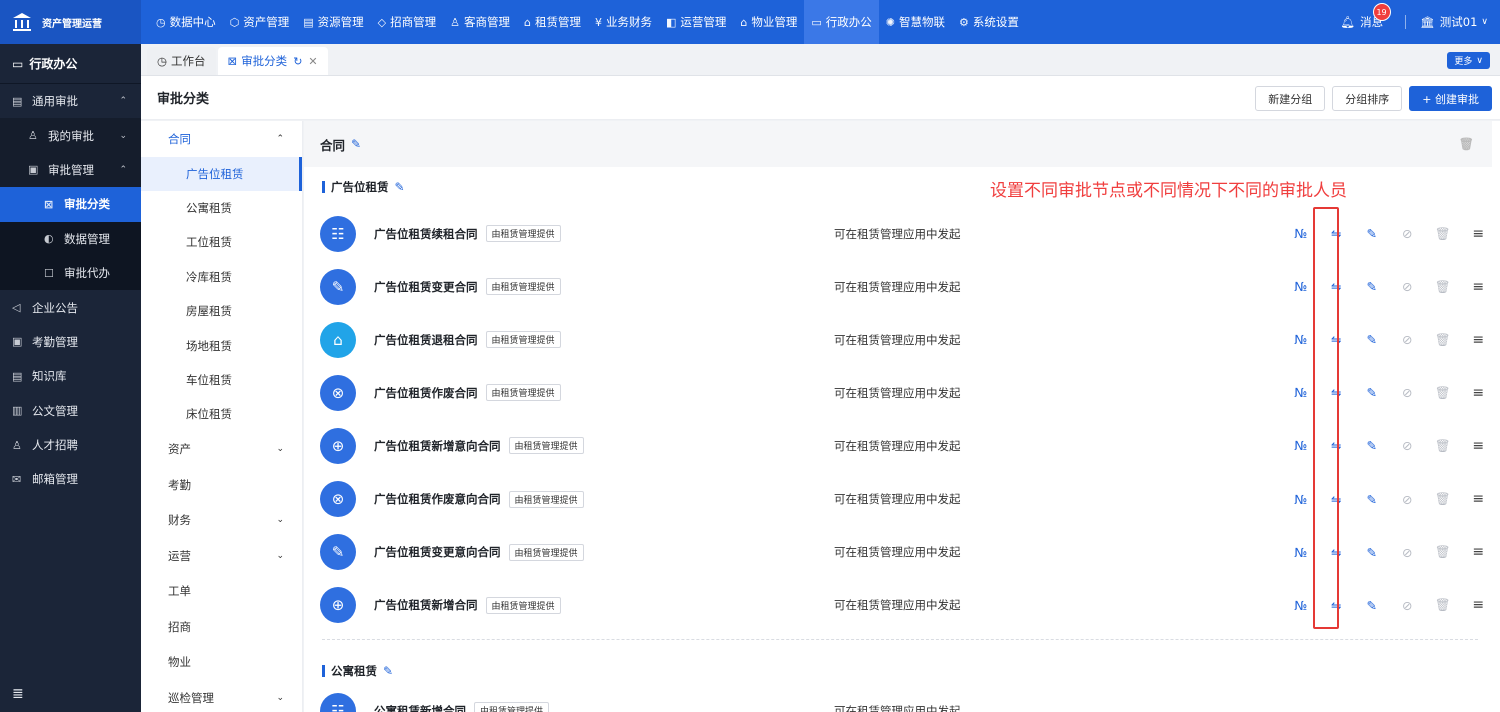 The width and height of the screenshot is (1500, 712). What do you see at coordinates (221, 380) in the screenshot?
I see `subcategory-item: 车位租赁` at bounding box center [221, 380].